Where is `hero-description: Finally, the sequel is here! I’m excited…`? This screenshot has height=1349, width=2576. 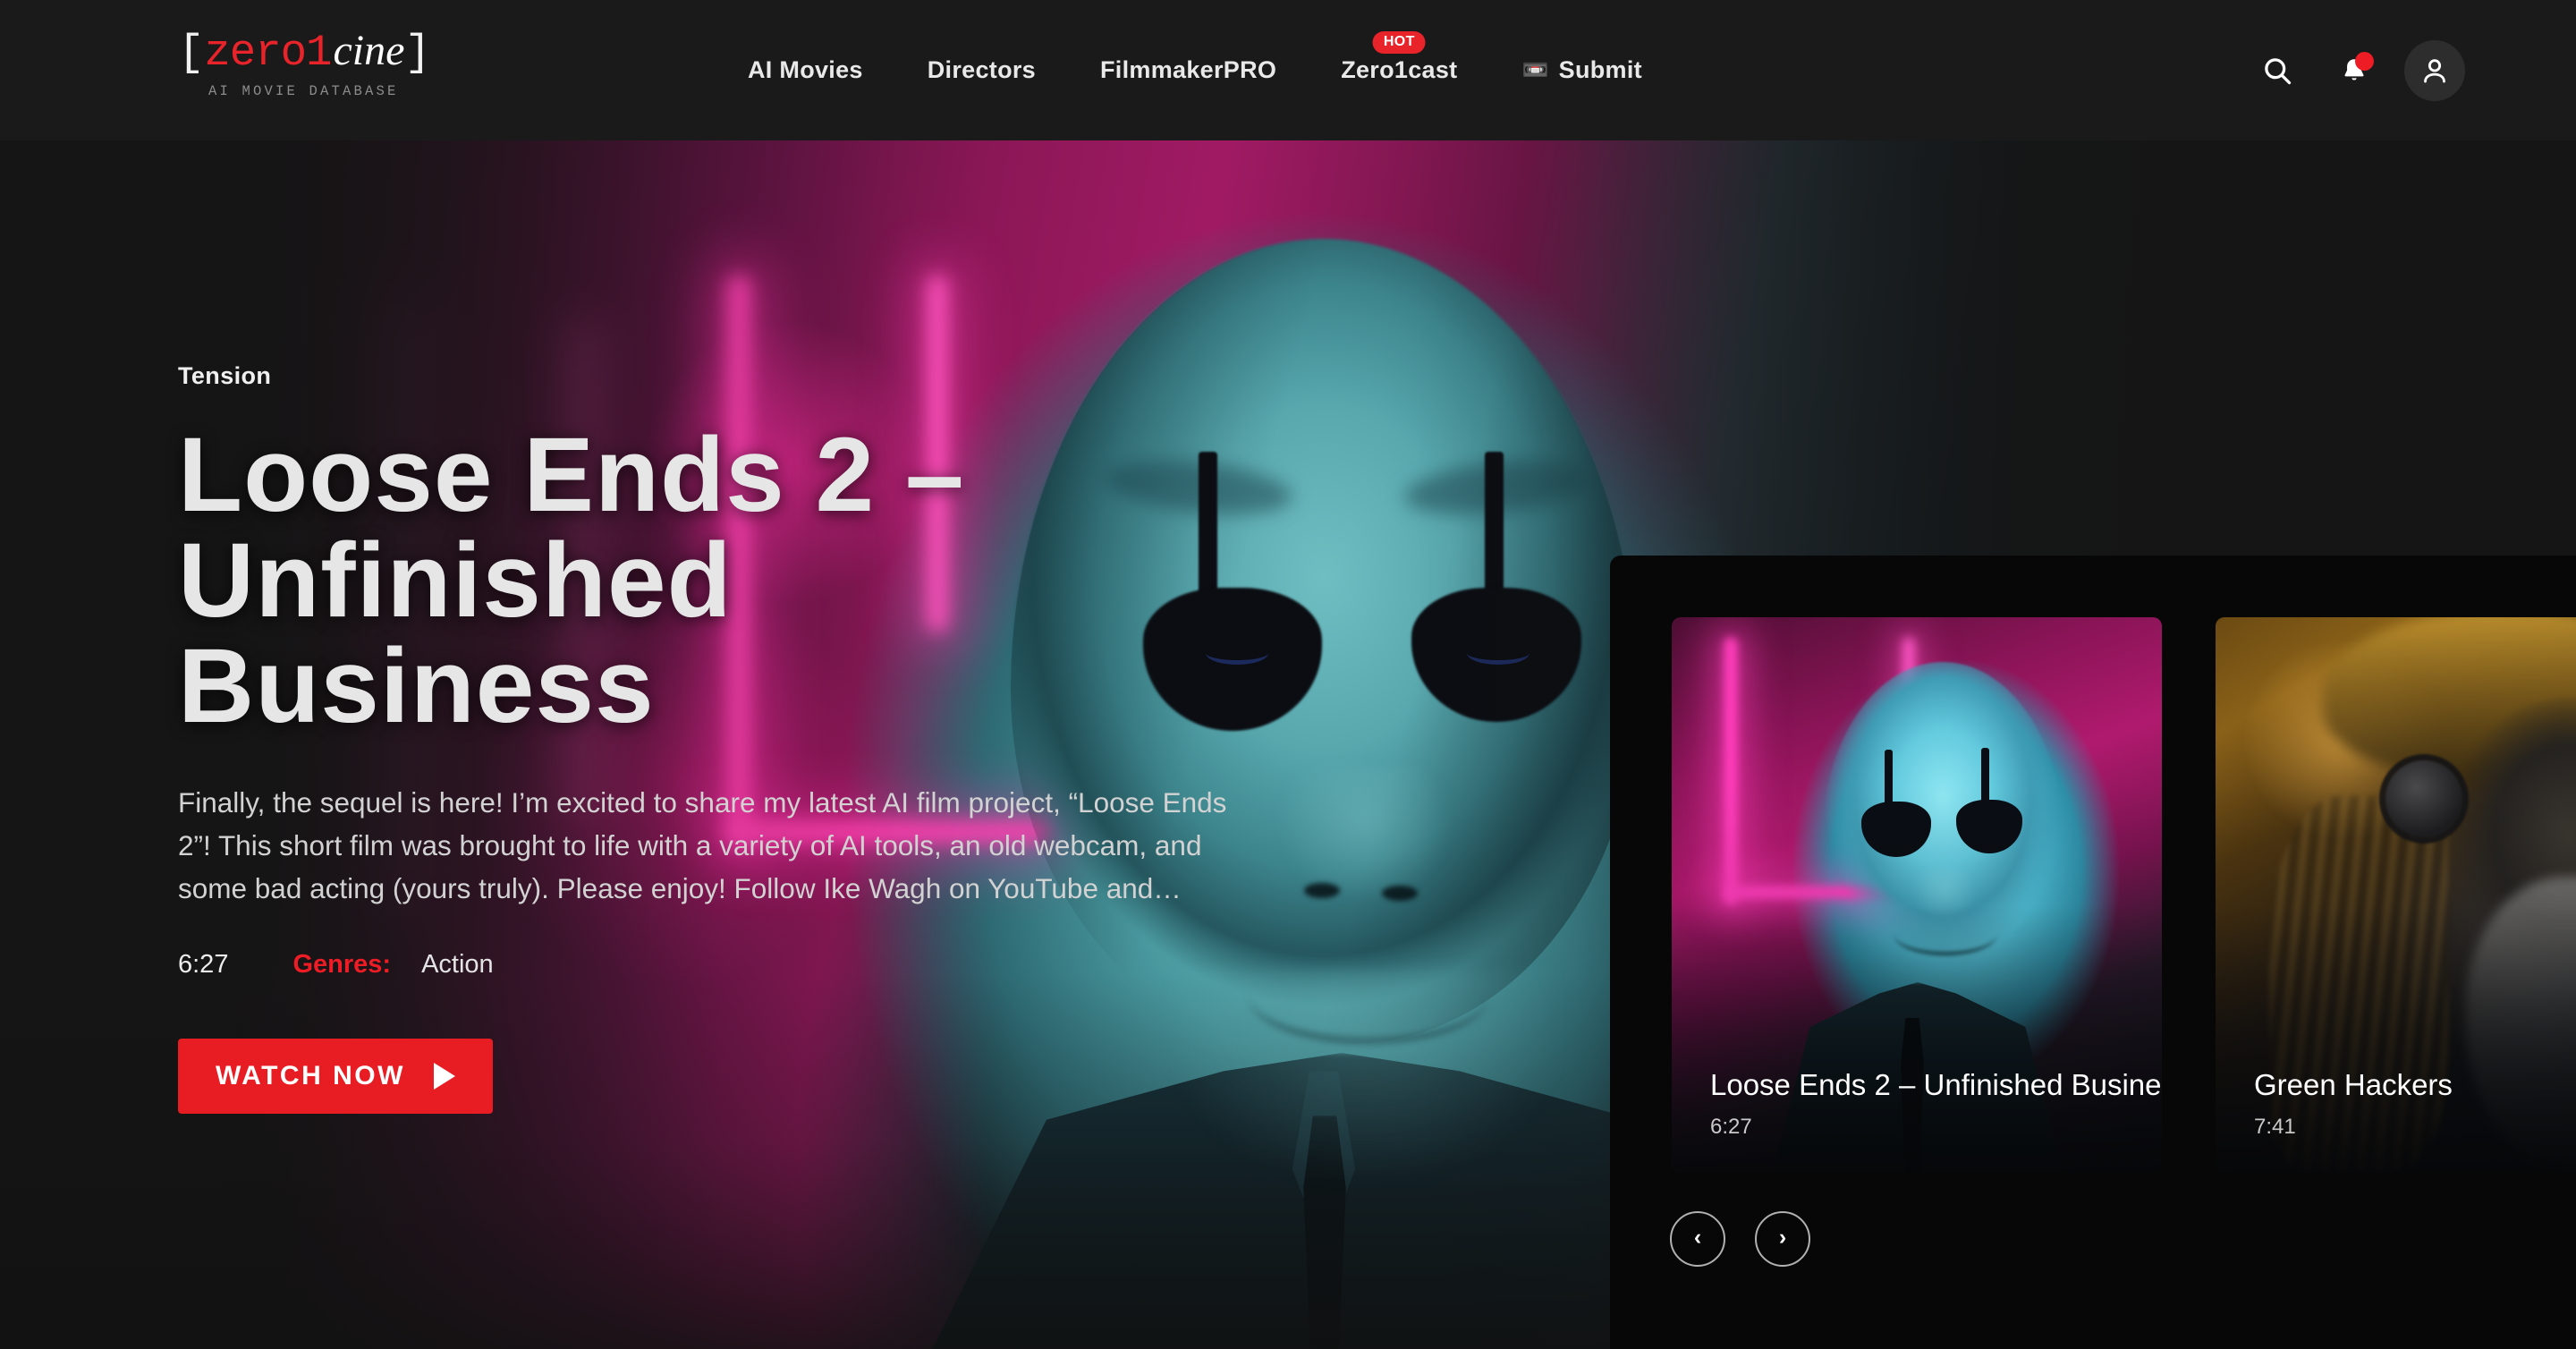 hero-description: Finally, the sequel is here! I’m excited… is located at coordinates (702, 845).